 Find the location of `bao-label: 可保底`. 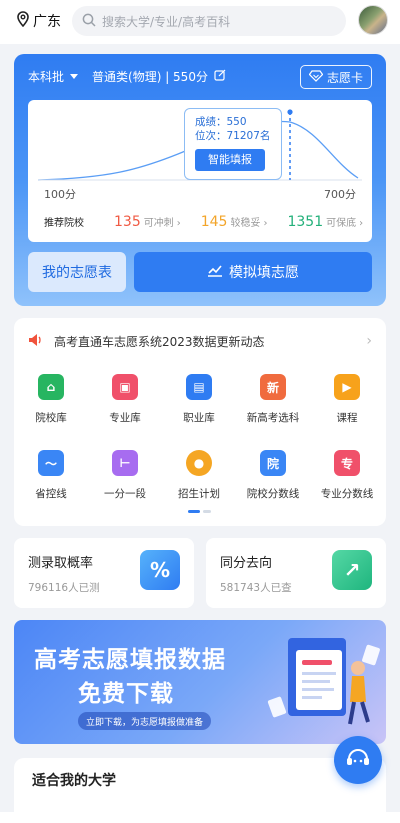

bao-label: 可保底 is located at coordinates (341, 223).